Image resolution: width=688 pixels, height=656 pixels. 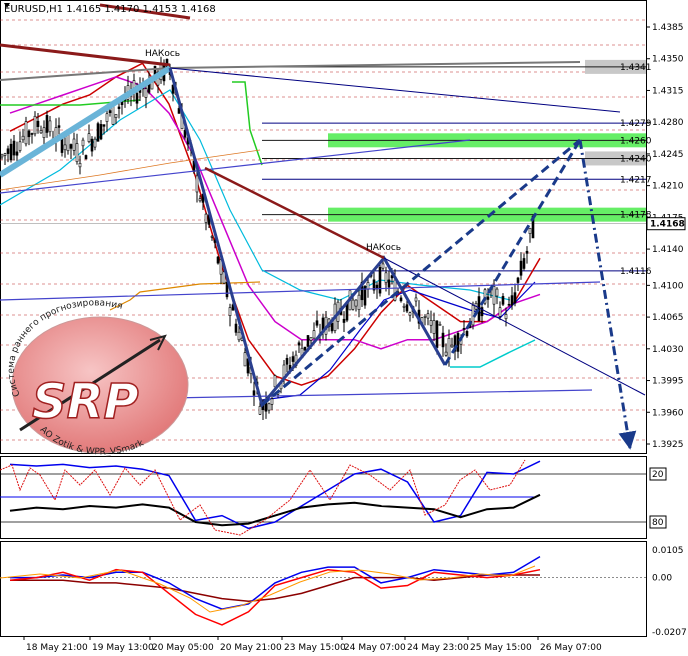 What do you see at coordinates (668, 155) in the screenshot?
I see `y-tick-label: 1.4245` at bounding box center [668, 155].